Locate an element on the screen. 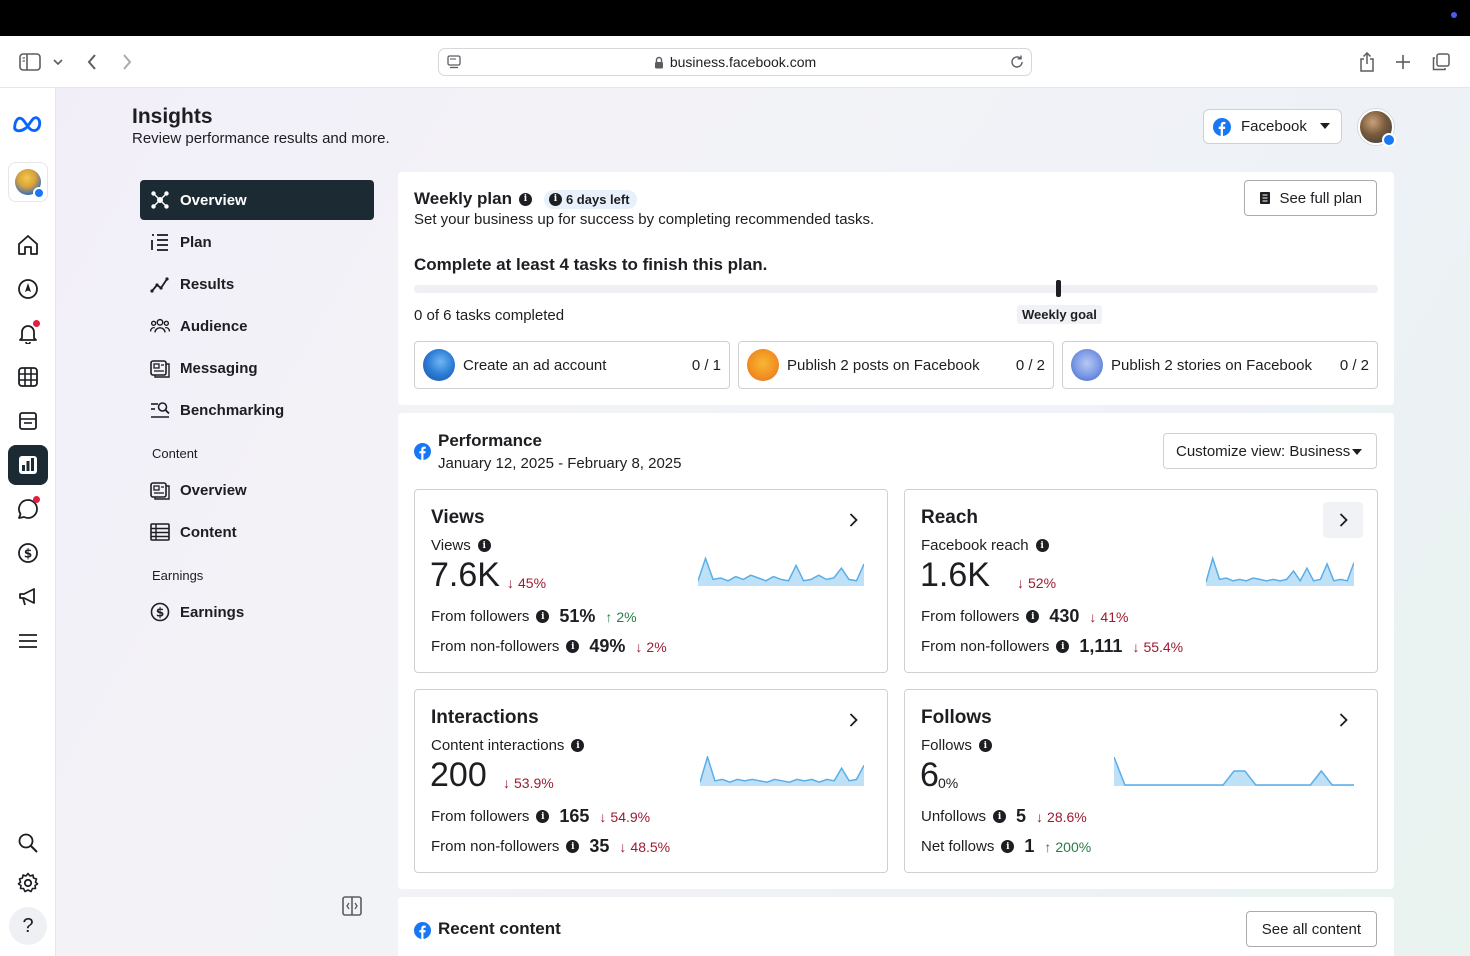 This screenshot has width=1470, height=956. business-account-avatar is located at coordinates (28, 182).